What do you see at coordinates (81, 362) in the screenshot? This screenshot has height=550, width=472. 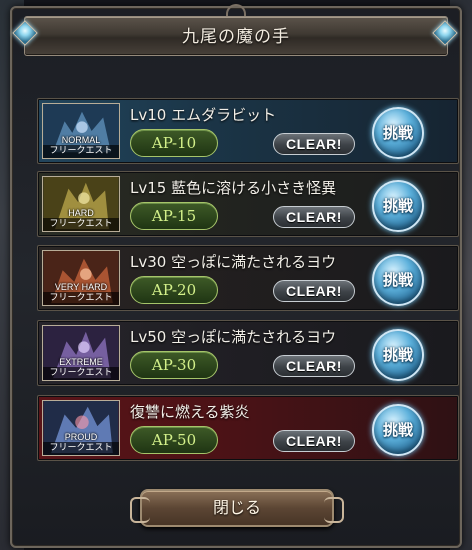 I see `difficulty-label: EXTREME` at bounding box center [81, 362].